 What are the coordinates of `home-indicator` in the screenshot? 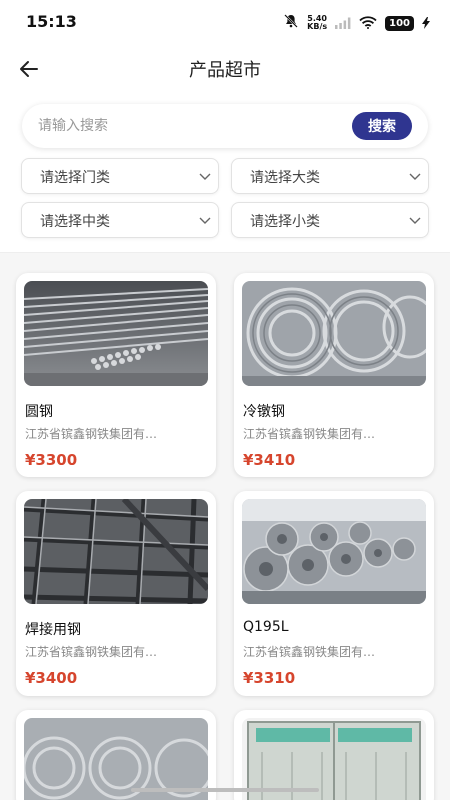 It's located at (225, 790).